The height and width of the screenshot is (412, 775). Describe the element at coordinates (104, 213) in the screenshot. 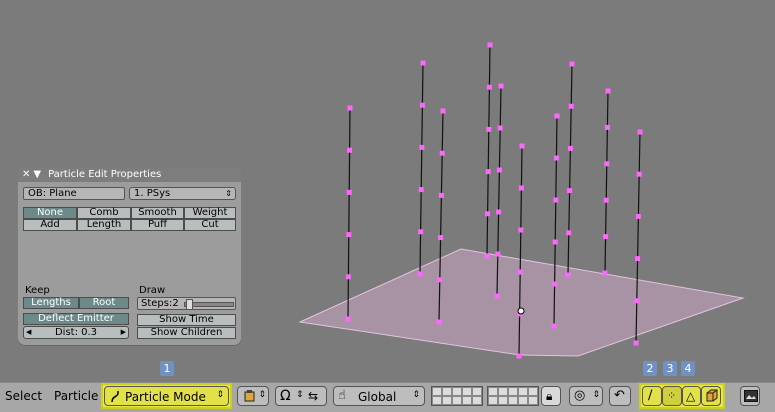

I see `brush-comb-button: Comb` at that location.